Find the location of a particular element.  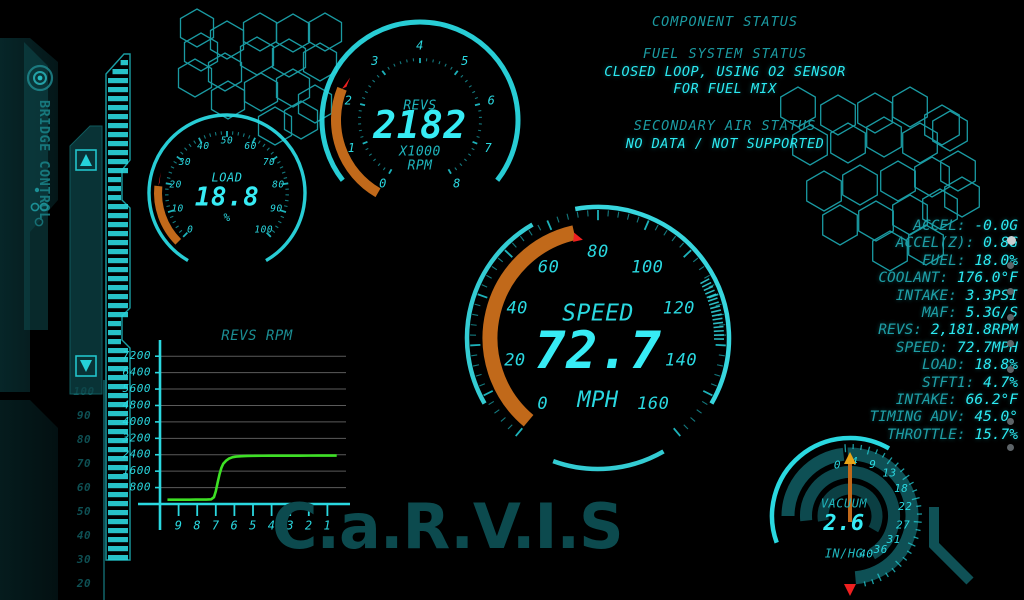

speed-gauge: 020406080100120140160SPEED72.7MPH is located at coordinates (602, 338).